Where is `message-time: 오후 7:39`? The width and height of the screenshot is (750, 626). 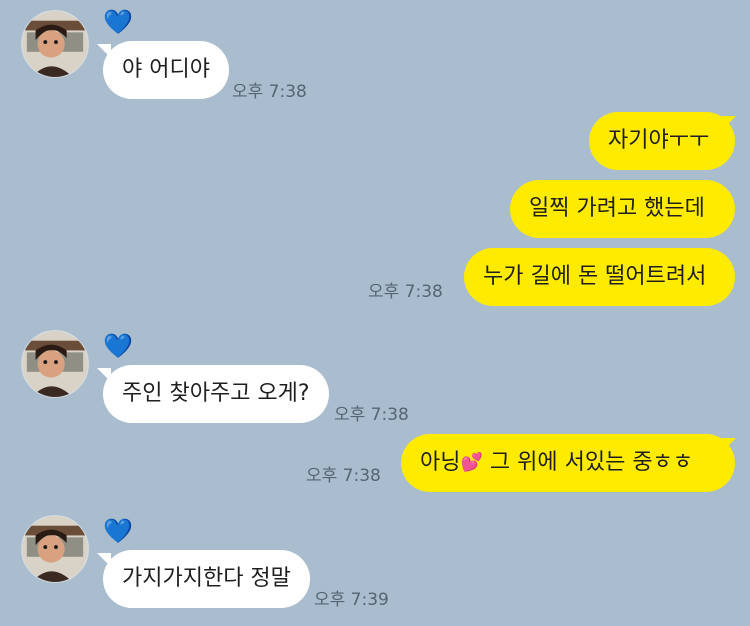 message-time: 오후 7:39 is located at coordinates (351, 600).